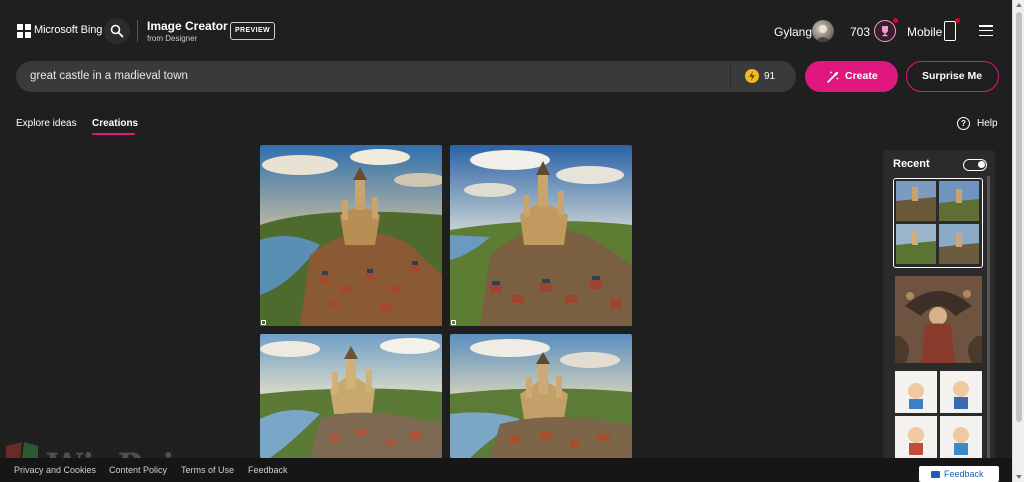  What do you see at coordinates (138, 470) in the screenshot?
I see `footer-content-policy-link: Content Policy` at bounding box center [138, 470].